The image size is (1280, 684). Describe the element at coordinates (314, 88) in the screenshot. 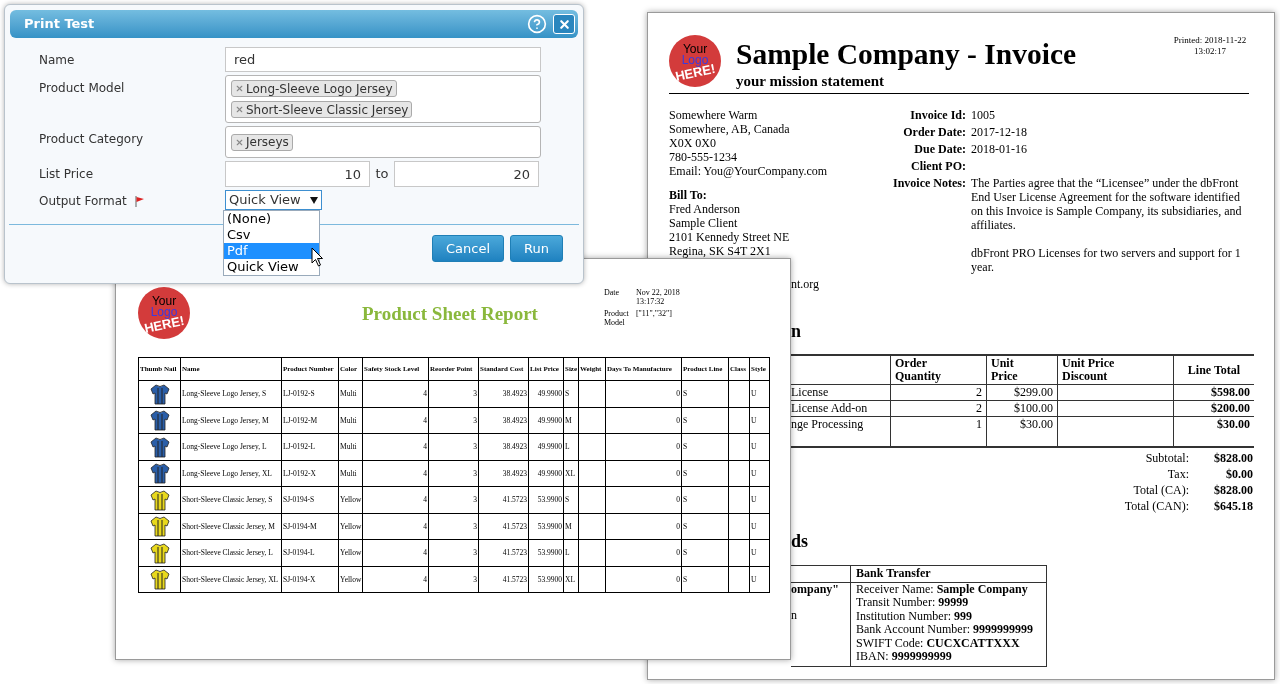

I see `tag-chip: Long-Sleeve Logo Jersey` at that location.